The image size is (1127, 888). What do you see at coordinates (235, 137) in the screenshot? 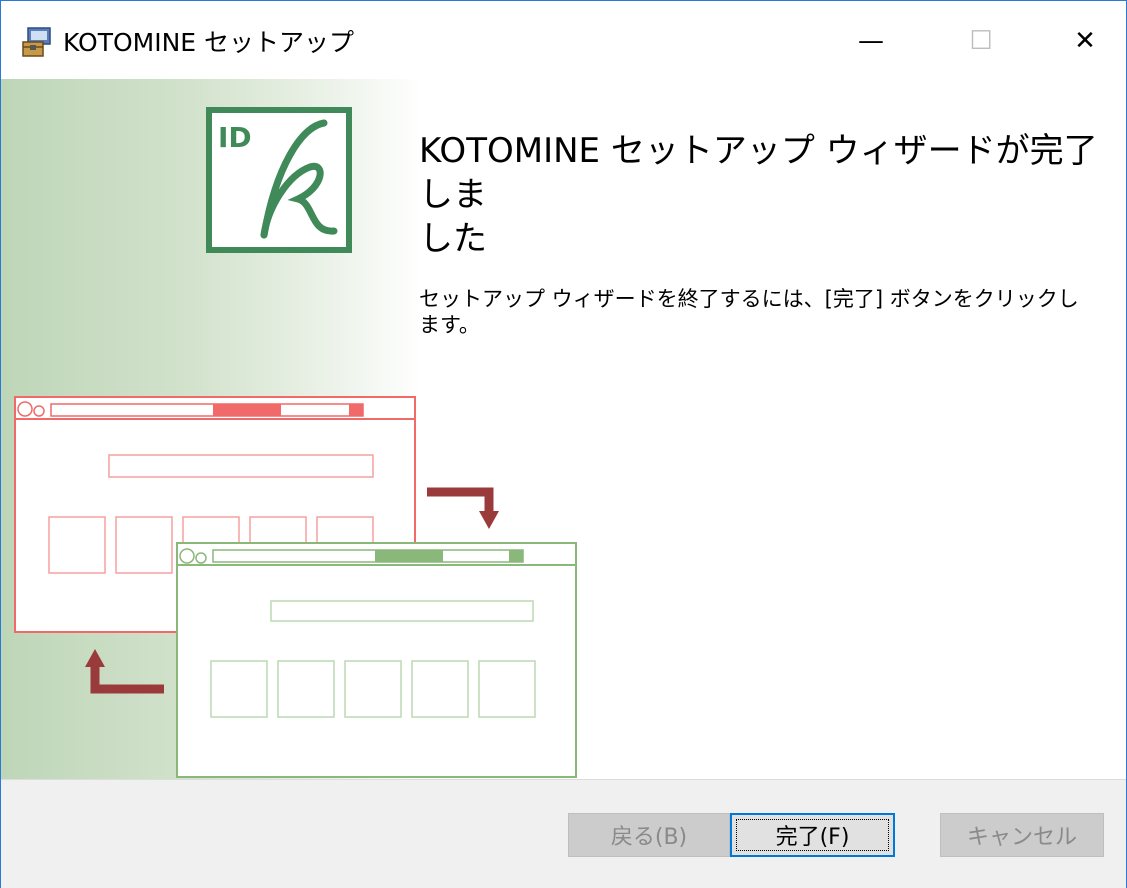
I see `logo-id-text: ID` at bounding box center [235, 137].